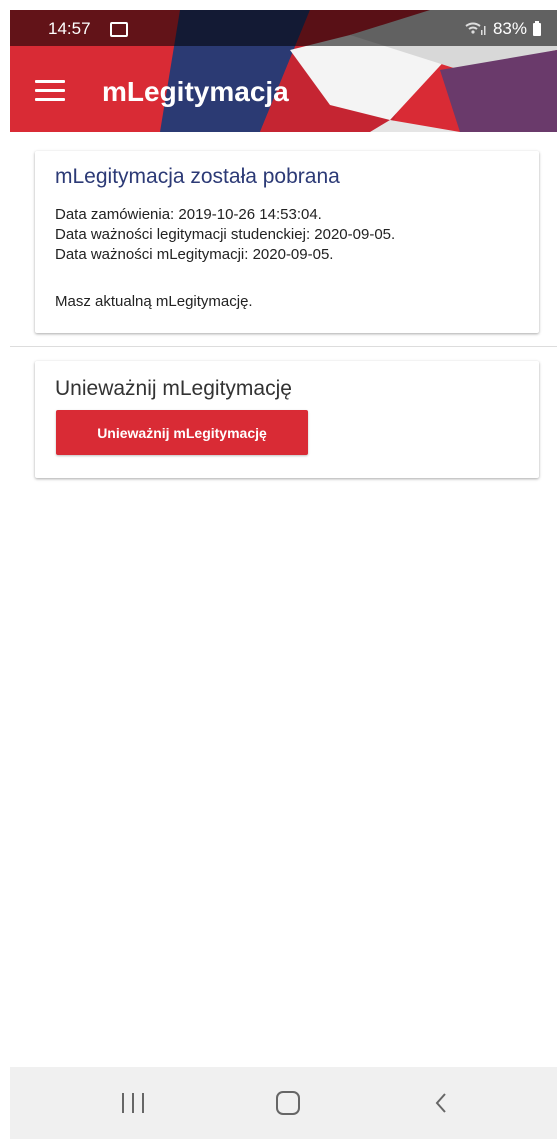  What do you see at coordinates (195, 91) in the screenshot?
I see `app-title: mLegitymacja` at bounding box center [195, 91].